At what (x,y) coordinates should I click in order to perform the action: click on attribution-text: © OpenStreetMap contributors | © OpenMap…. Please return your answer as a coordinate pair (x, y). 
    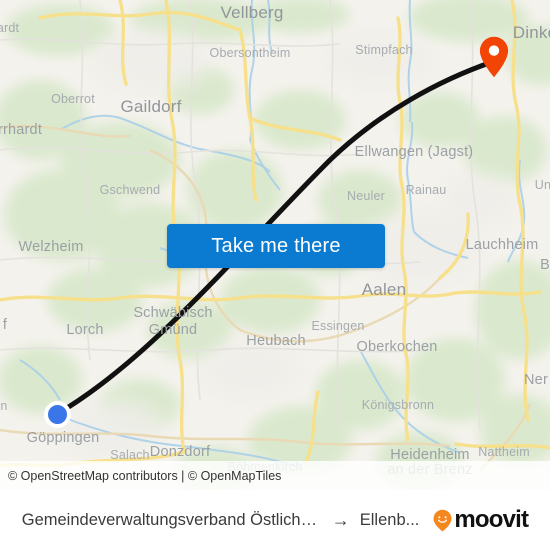
    Looking at the image, I should click on (144, 476).